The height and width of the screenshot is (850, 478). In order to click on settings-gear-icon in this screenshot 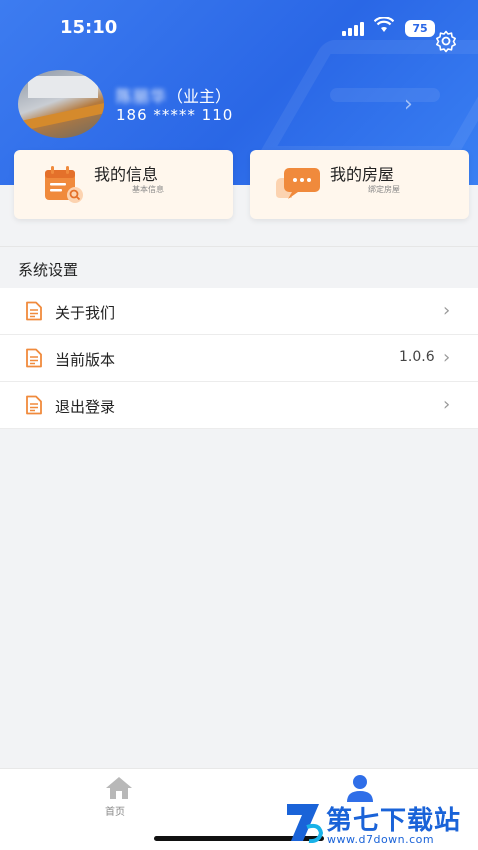, I will do `click(446, 41)`.